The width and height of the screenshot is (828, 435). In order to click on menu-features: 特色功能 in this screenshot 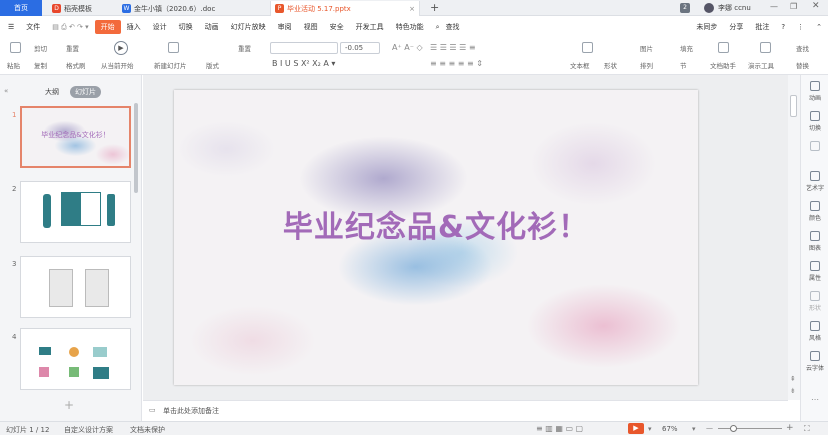, I will do `click(410, 27)`.